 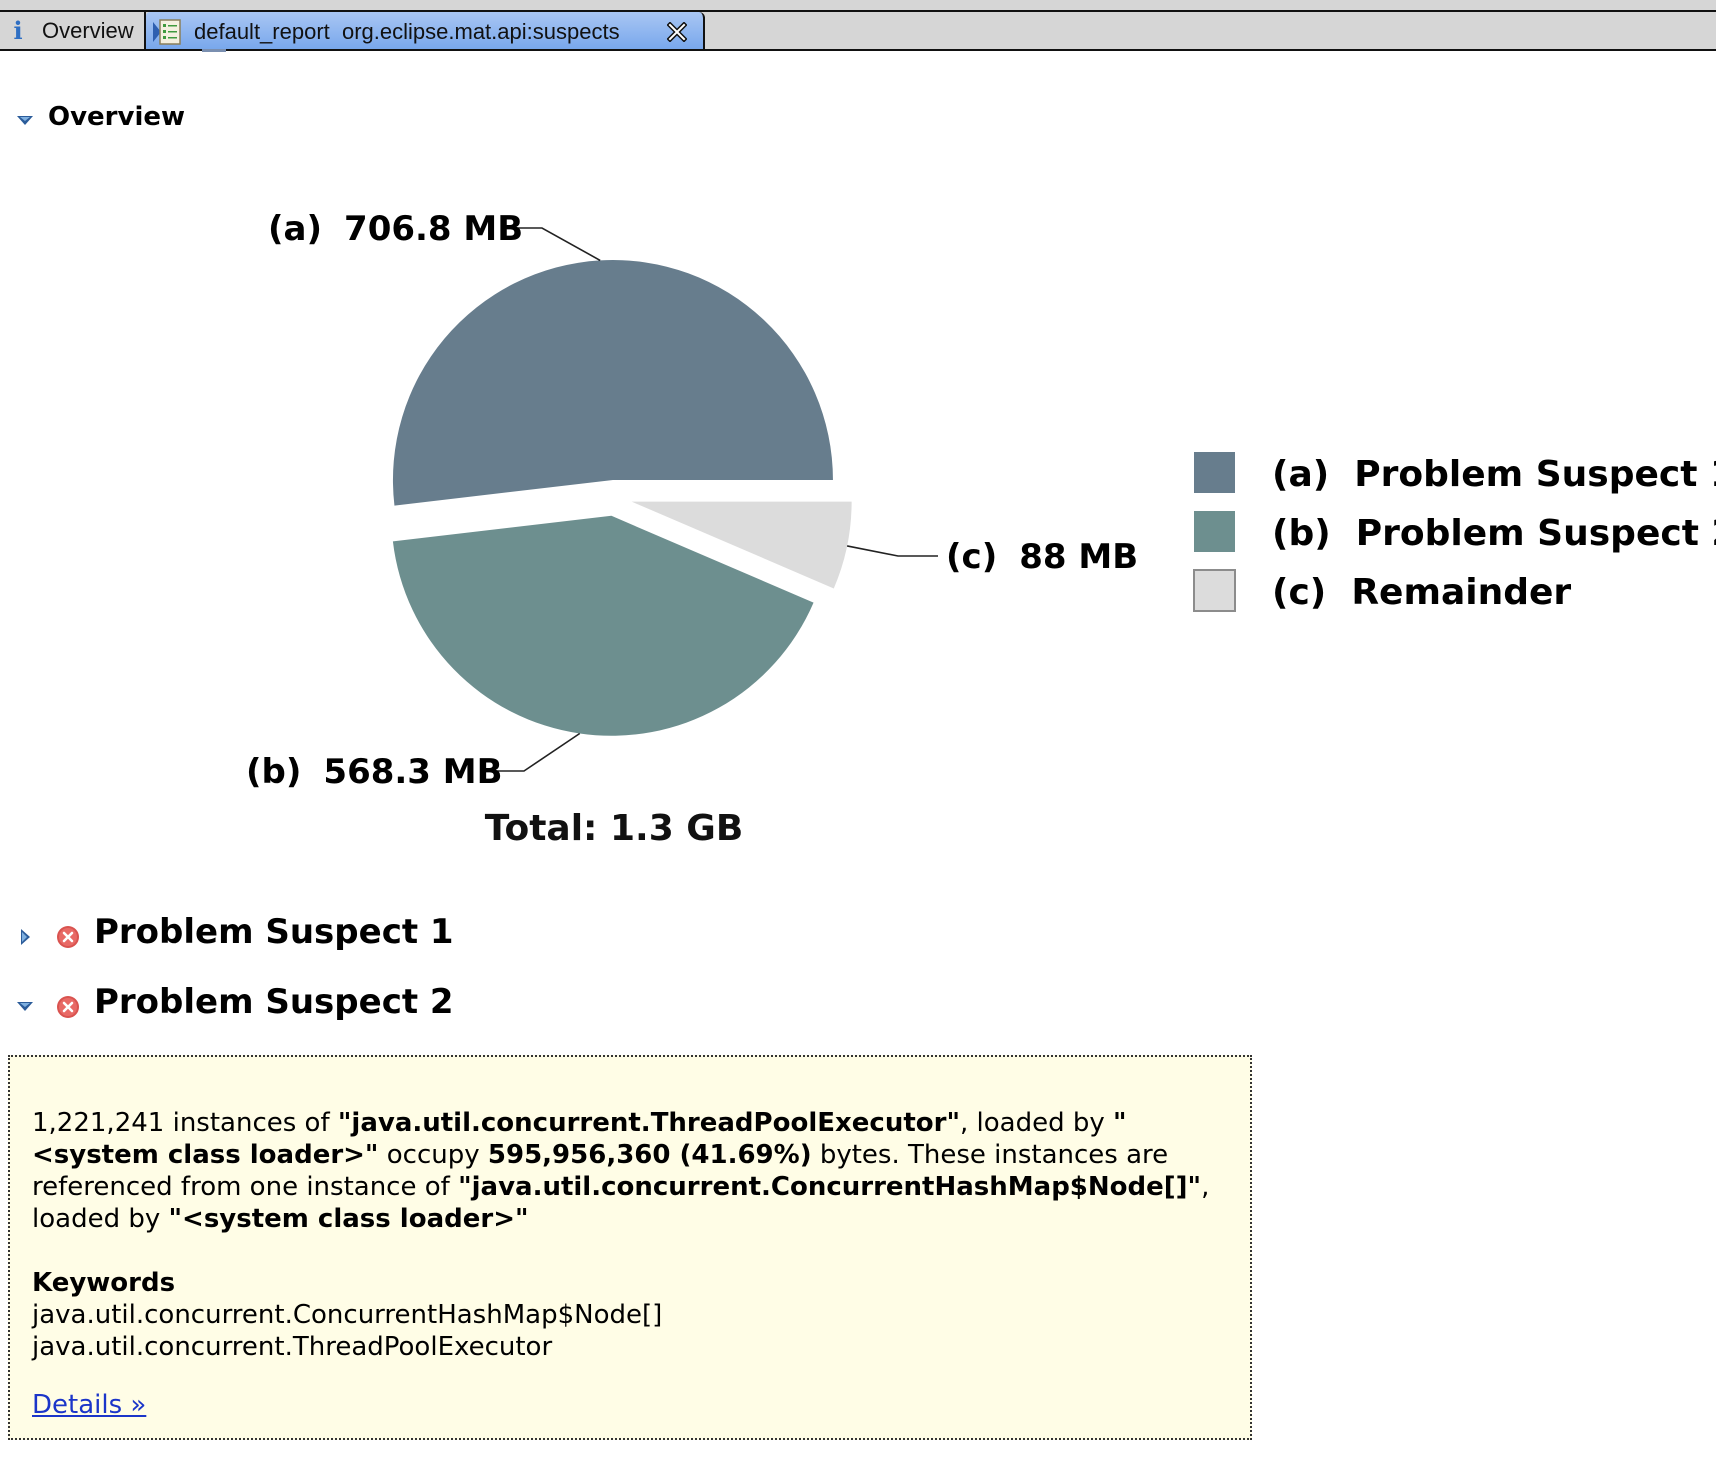 What do you see at coordinates (677, 31) in the screenshot?
I see `close-icon` at bounding box center [677, 31].